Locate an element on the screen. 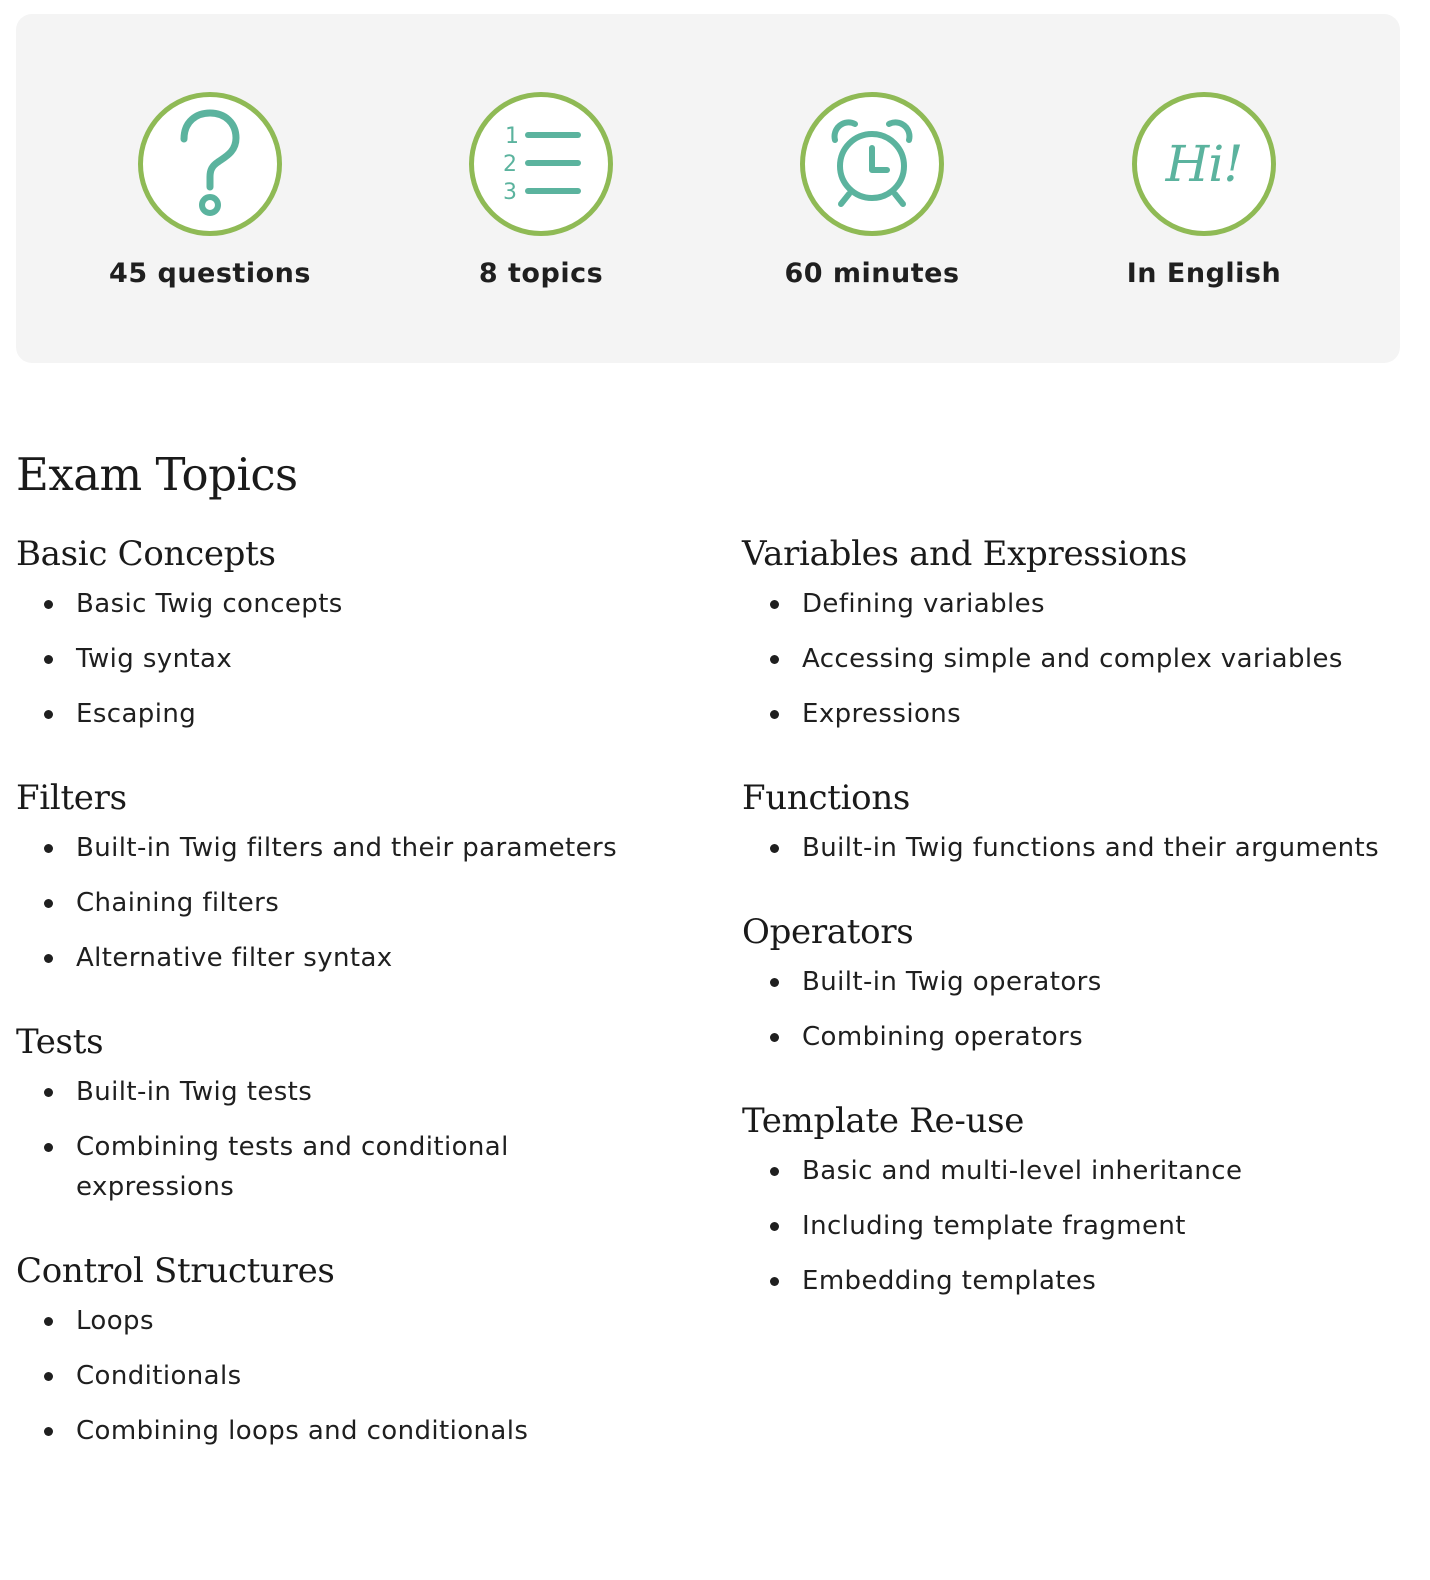 The image size is (1430, 1580). stat-label: 8 topics is located at coordinates (541, 273).